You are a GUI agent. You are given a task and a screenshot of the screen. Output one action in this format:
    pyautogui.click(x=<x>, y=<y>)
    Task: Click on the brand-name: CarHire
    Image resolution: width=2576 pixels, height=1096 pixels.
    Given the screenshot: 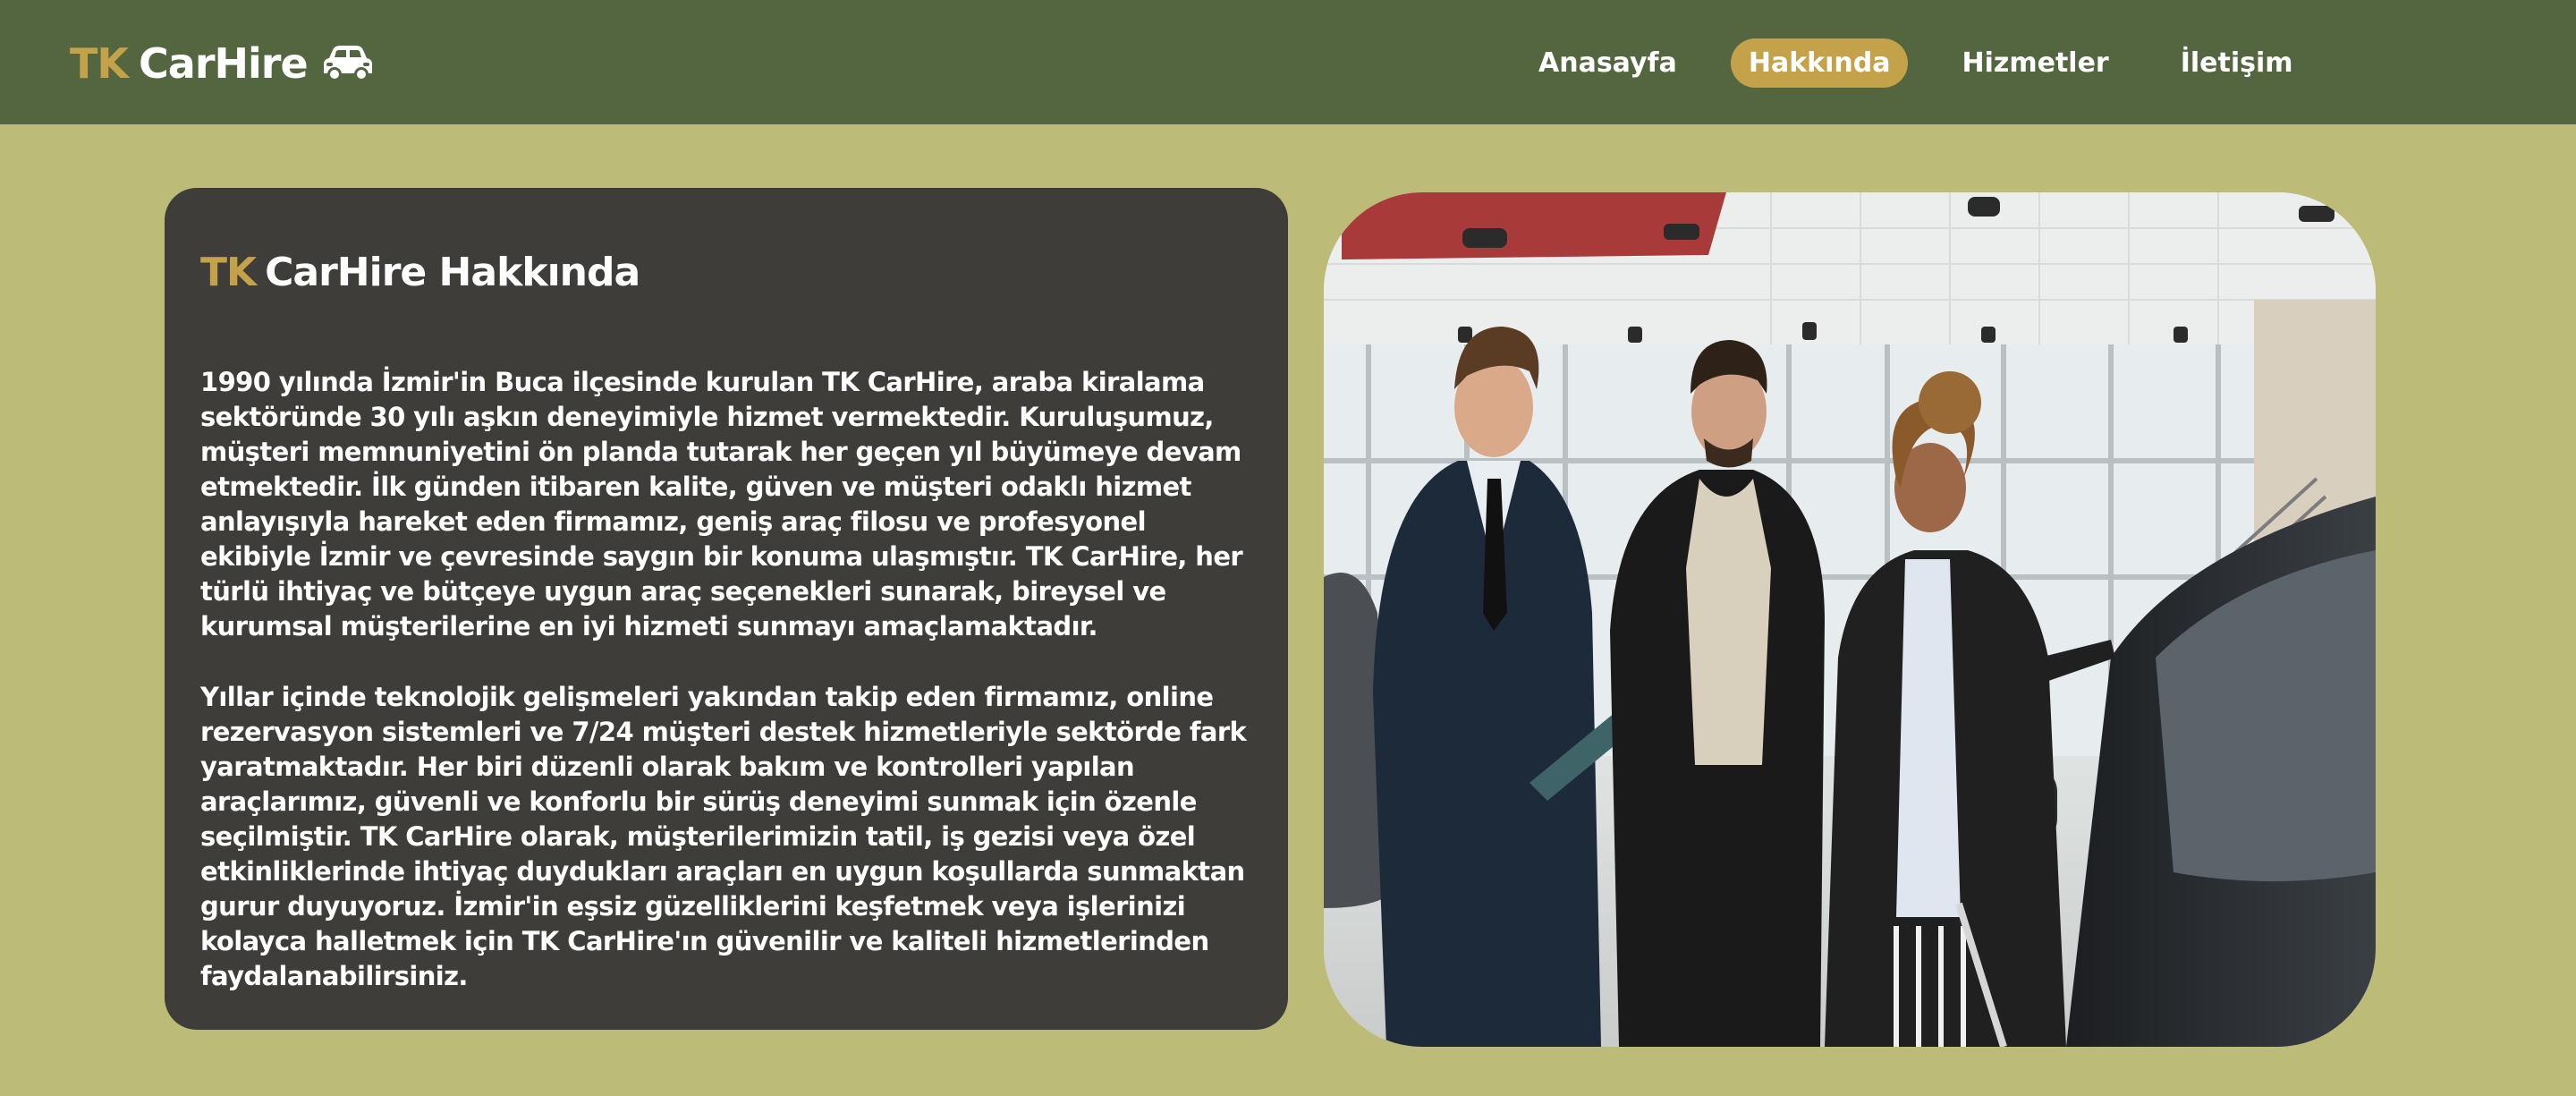 What is the action you would take?
    pyautogui.click(x=224, y=63)
    